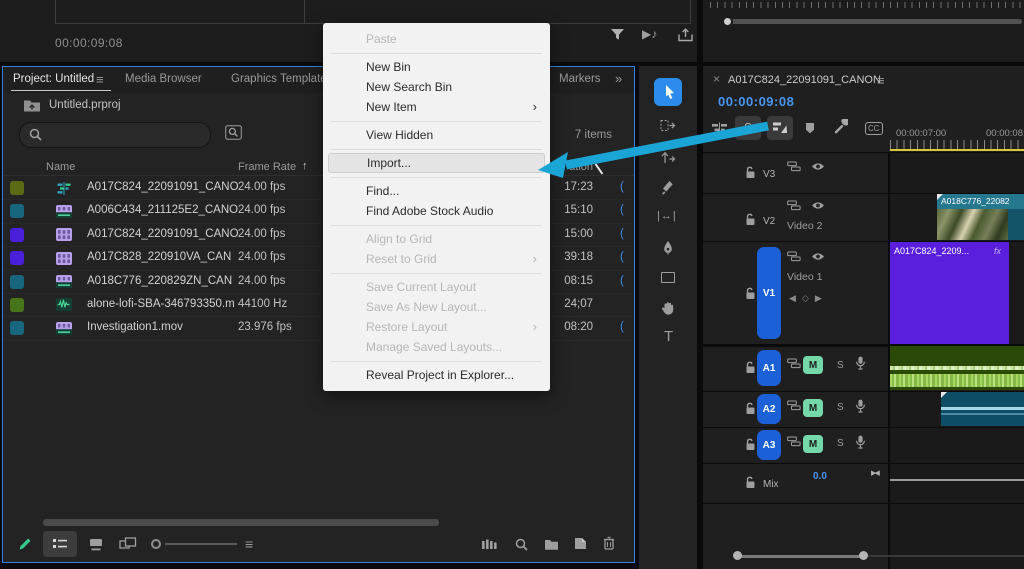  Describe the element at coordinates (32, 105) in the screenshot. I see `folder-up-icon` at that location.